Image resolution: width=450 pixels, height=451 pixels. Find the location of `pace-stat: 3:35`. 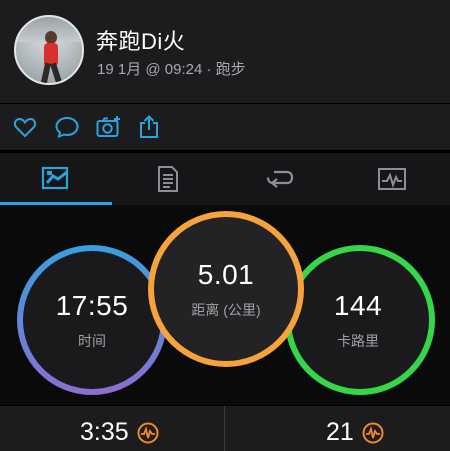

pace-stat: 3:35 is located at coordinates (119, 432).